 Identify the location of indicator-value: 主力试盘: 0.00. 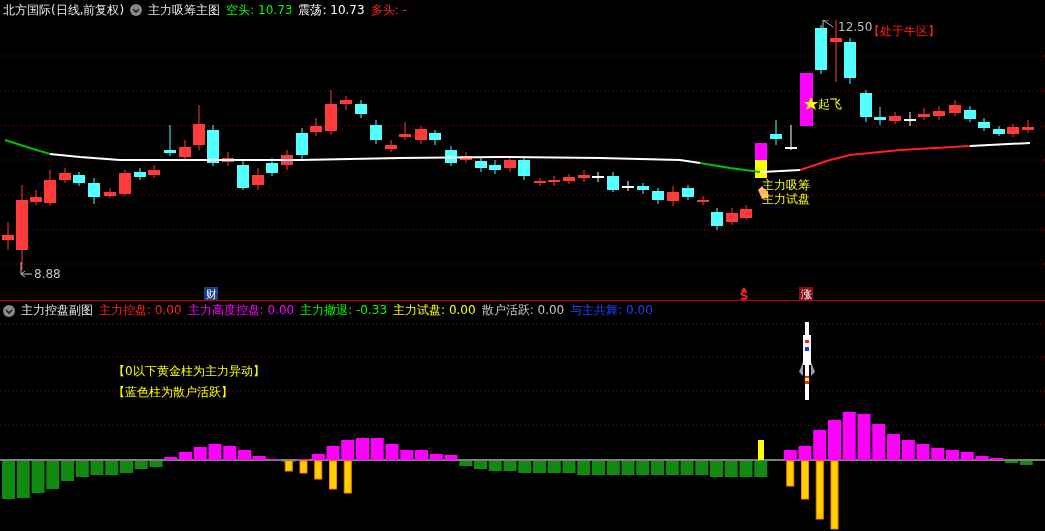
(434, 310).